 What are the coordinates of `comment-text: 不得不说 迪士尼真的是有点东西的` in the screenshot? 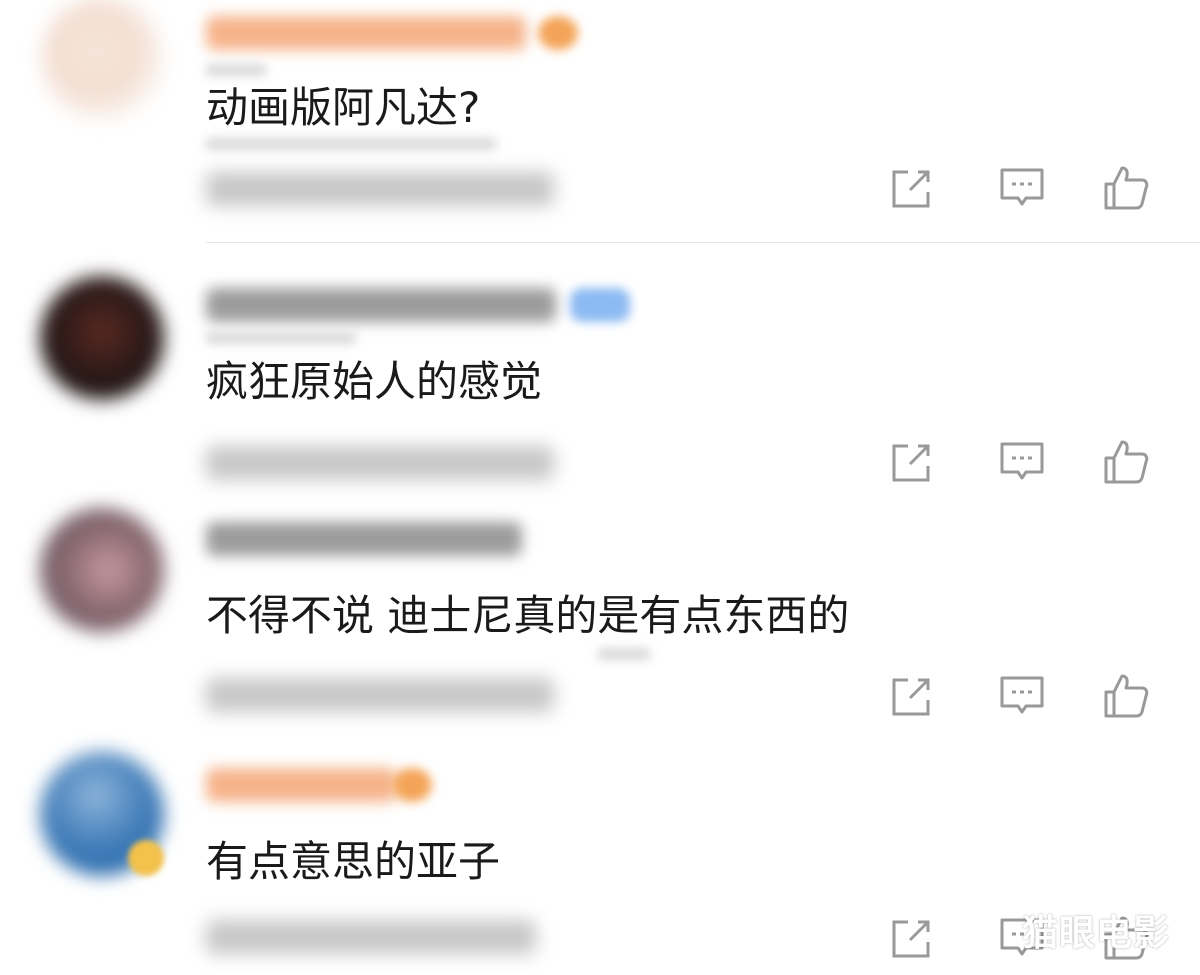 It's located at (528, 615).